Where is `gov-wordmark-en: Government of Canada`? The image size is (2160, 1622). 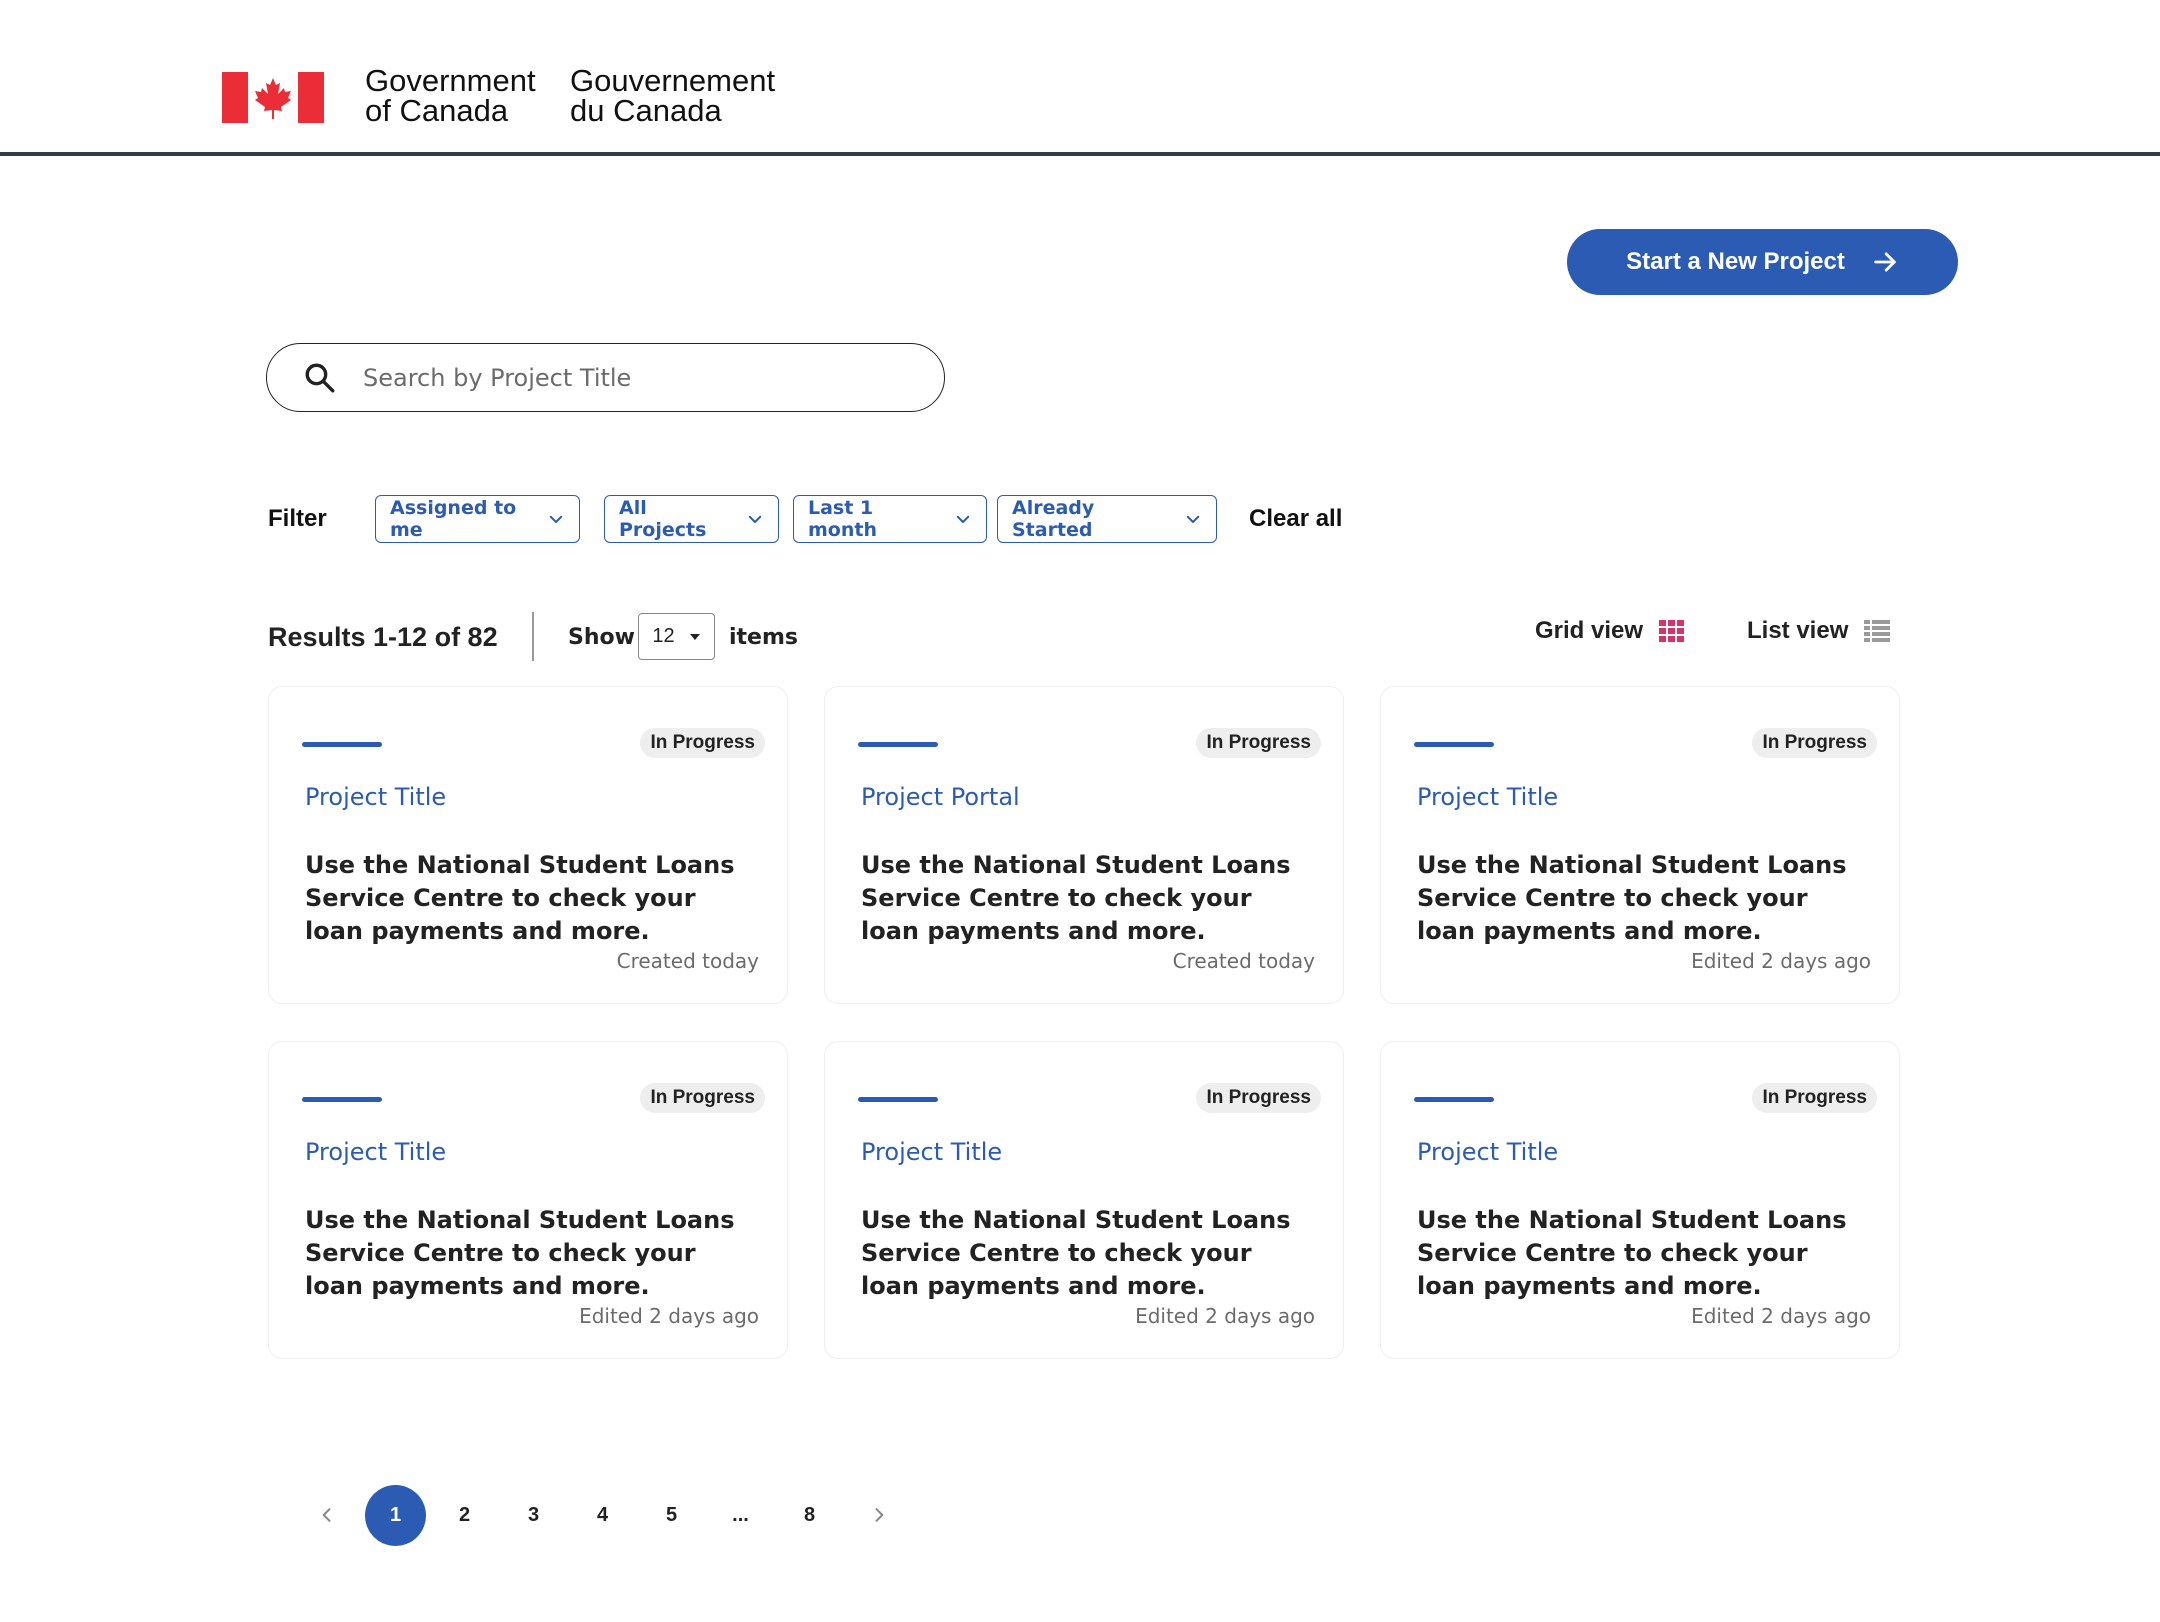
gov-wordmark-en: Government of Canada is located at coordinates (465, 95).